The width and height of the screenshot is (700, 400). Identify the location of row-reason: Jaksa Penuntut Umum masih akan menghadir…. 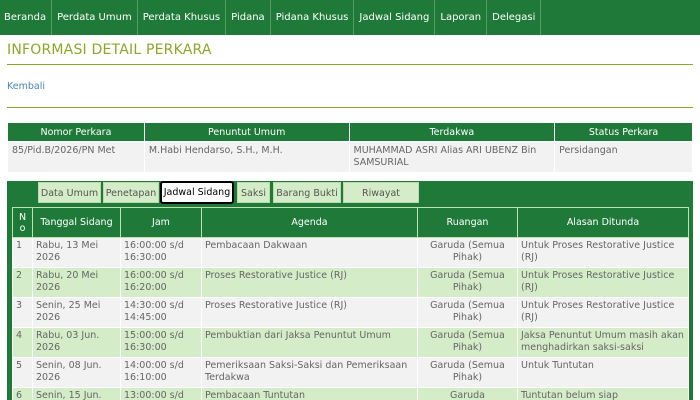
(603, 342).